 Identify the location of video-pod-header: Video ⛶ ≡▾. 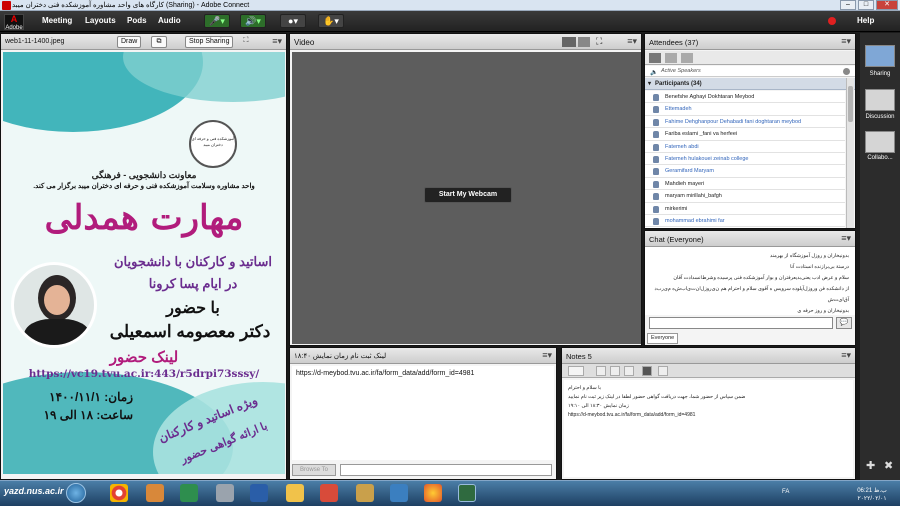
(465, 42).